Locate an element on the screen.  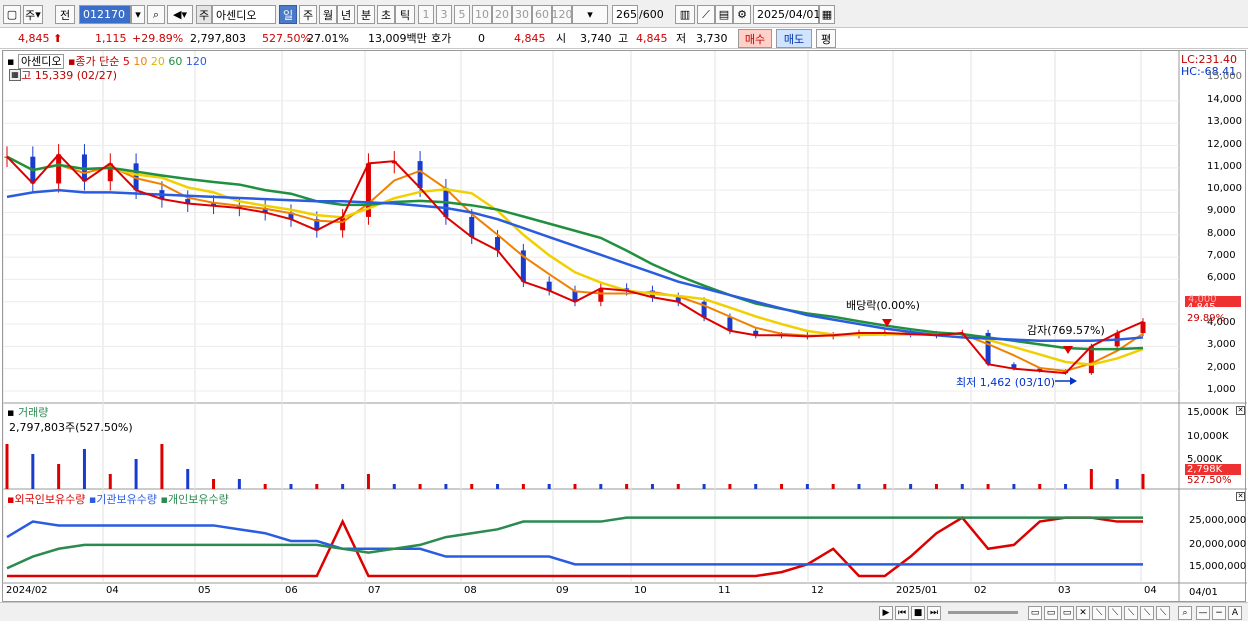
interval-5: 5 is located at coordinates (462, 14).